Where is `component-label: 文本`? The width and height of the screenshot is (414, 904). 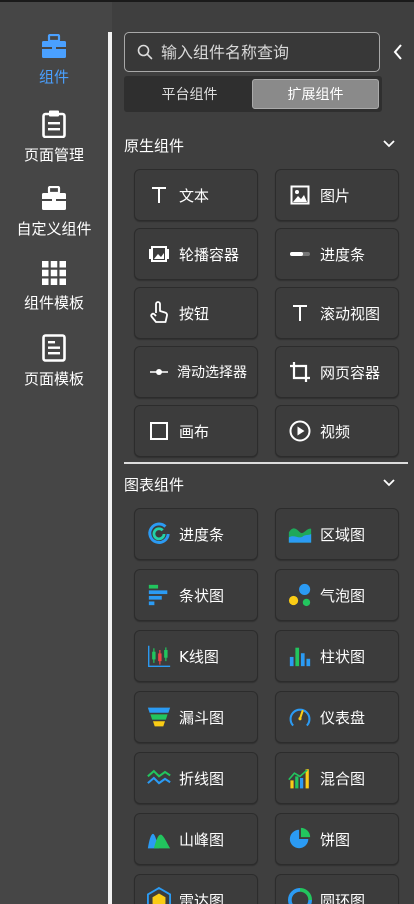
component-label: 文本 is located at coordinates (194, 195).